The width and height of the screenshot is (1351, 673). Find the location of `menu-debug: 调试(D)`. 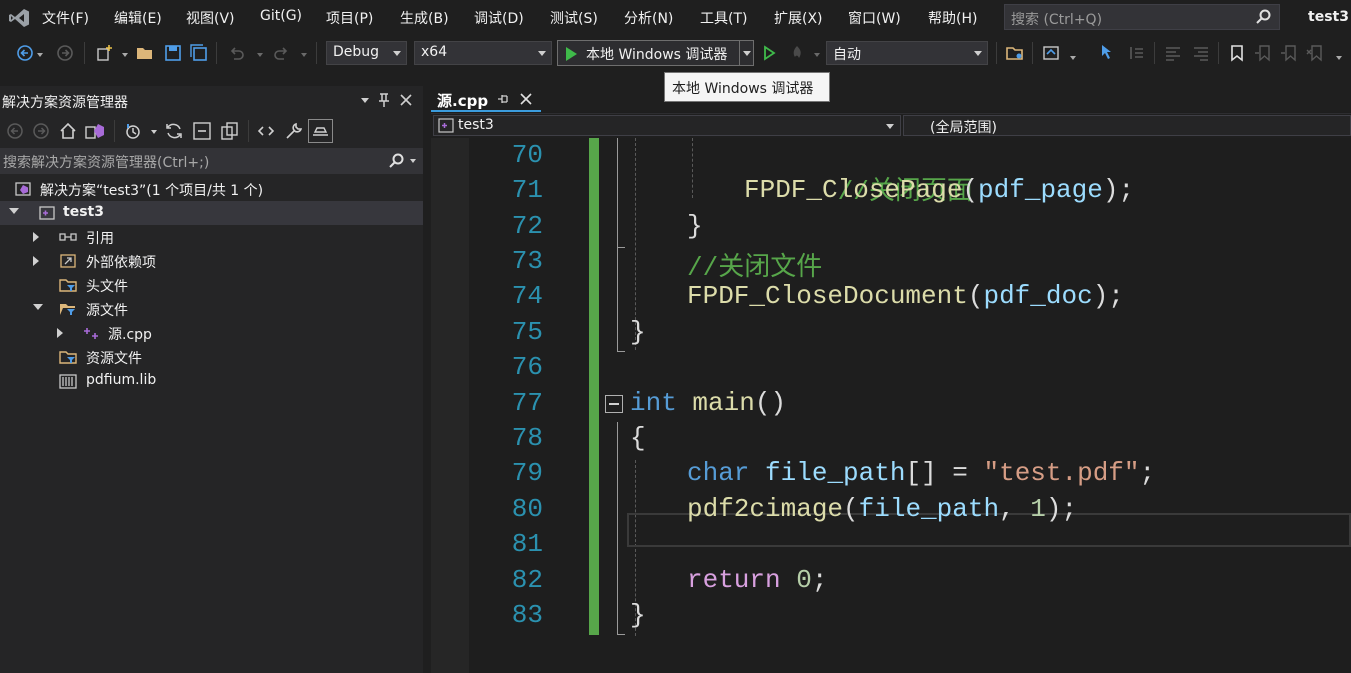

menu-debug: 调试(D) is located at coordinates (499, 18).